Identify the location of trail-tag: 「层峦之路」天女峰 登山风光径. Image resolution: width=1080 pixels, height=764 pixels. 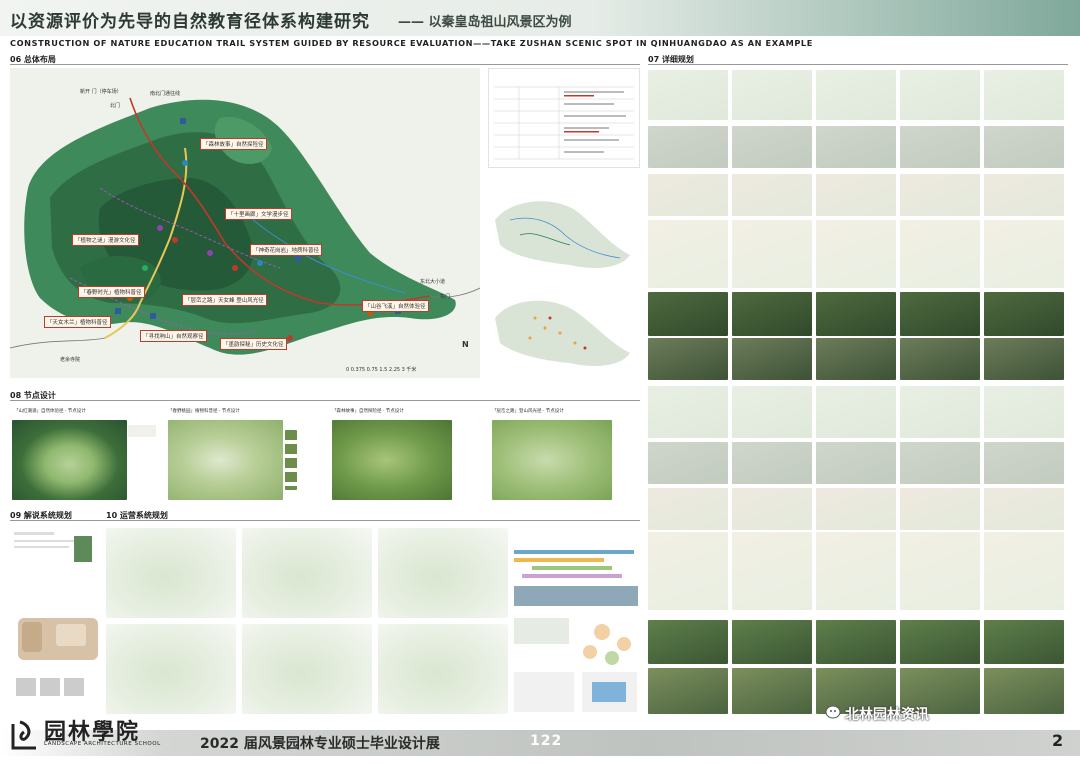
(224, 300).